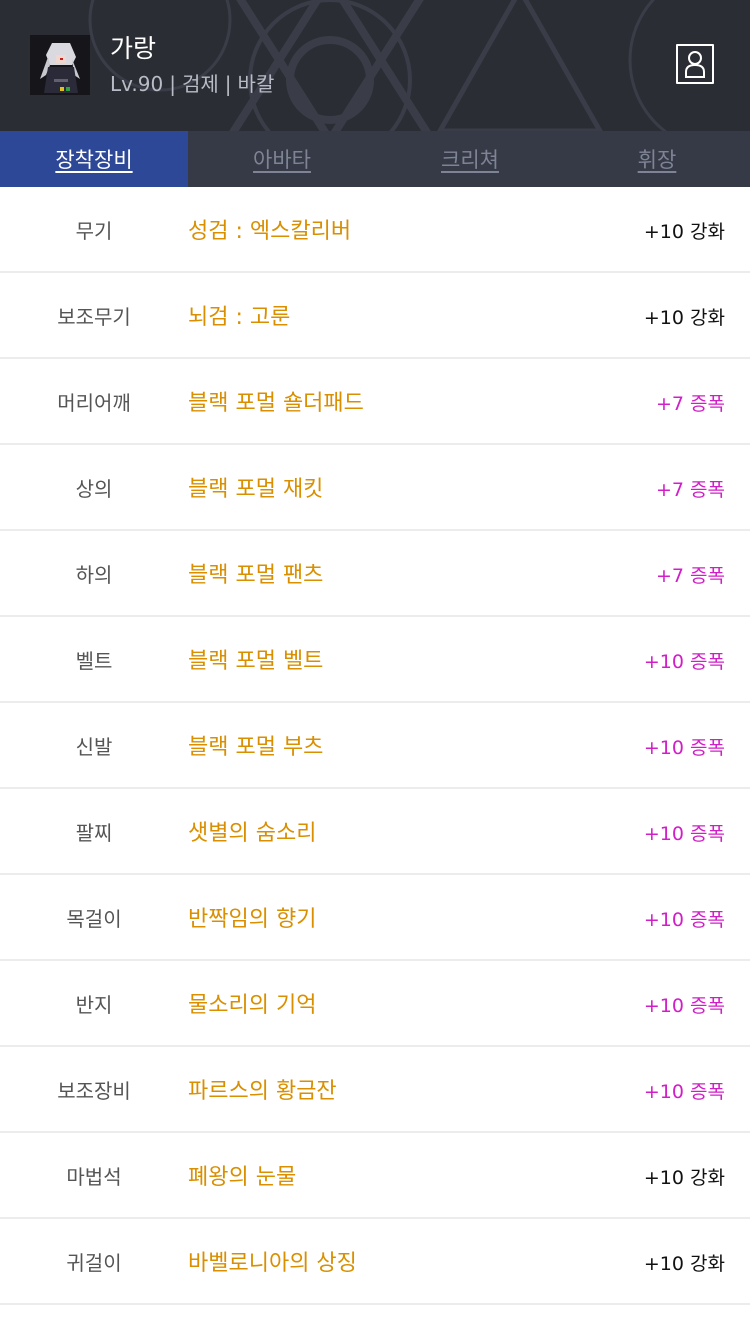 This screenshot has width=750, height=1334. Describe the element at coordinates (282, 159) in the screenshot. I see `tab-avatar: 아바타` at that location.